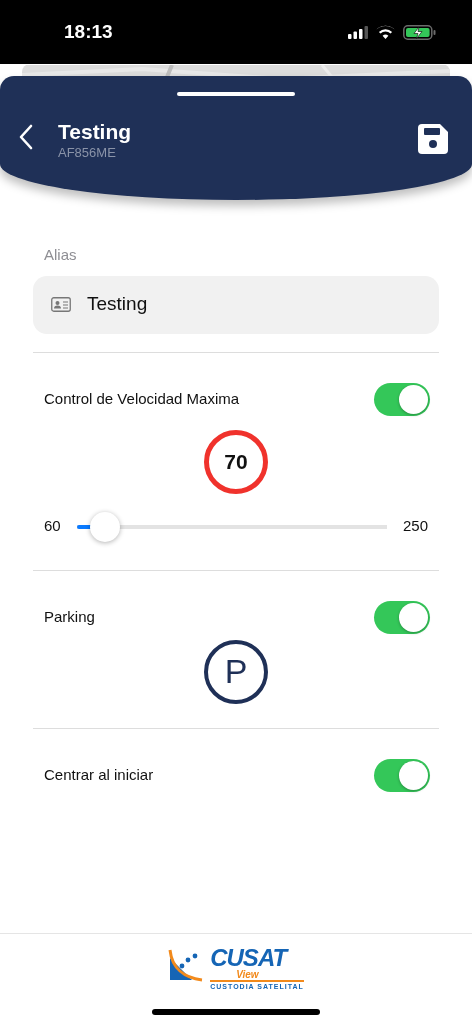  What do you see at coordinates (236, 671) in the screenshot?
I see `parking-sign: P` at bounding box center [236, 671].